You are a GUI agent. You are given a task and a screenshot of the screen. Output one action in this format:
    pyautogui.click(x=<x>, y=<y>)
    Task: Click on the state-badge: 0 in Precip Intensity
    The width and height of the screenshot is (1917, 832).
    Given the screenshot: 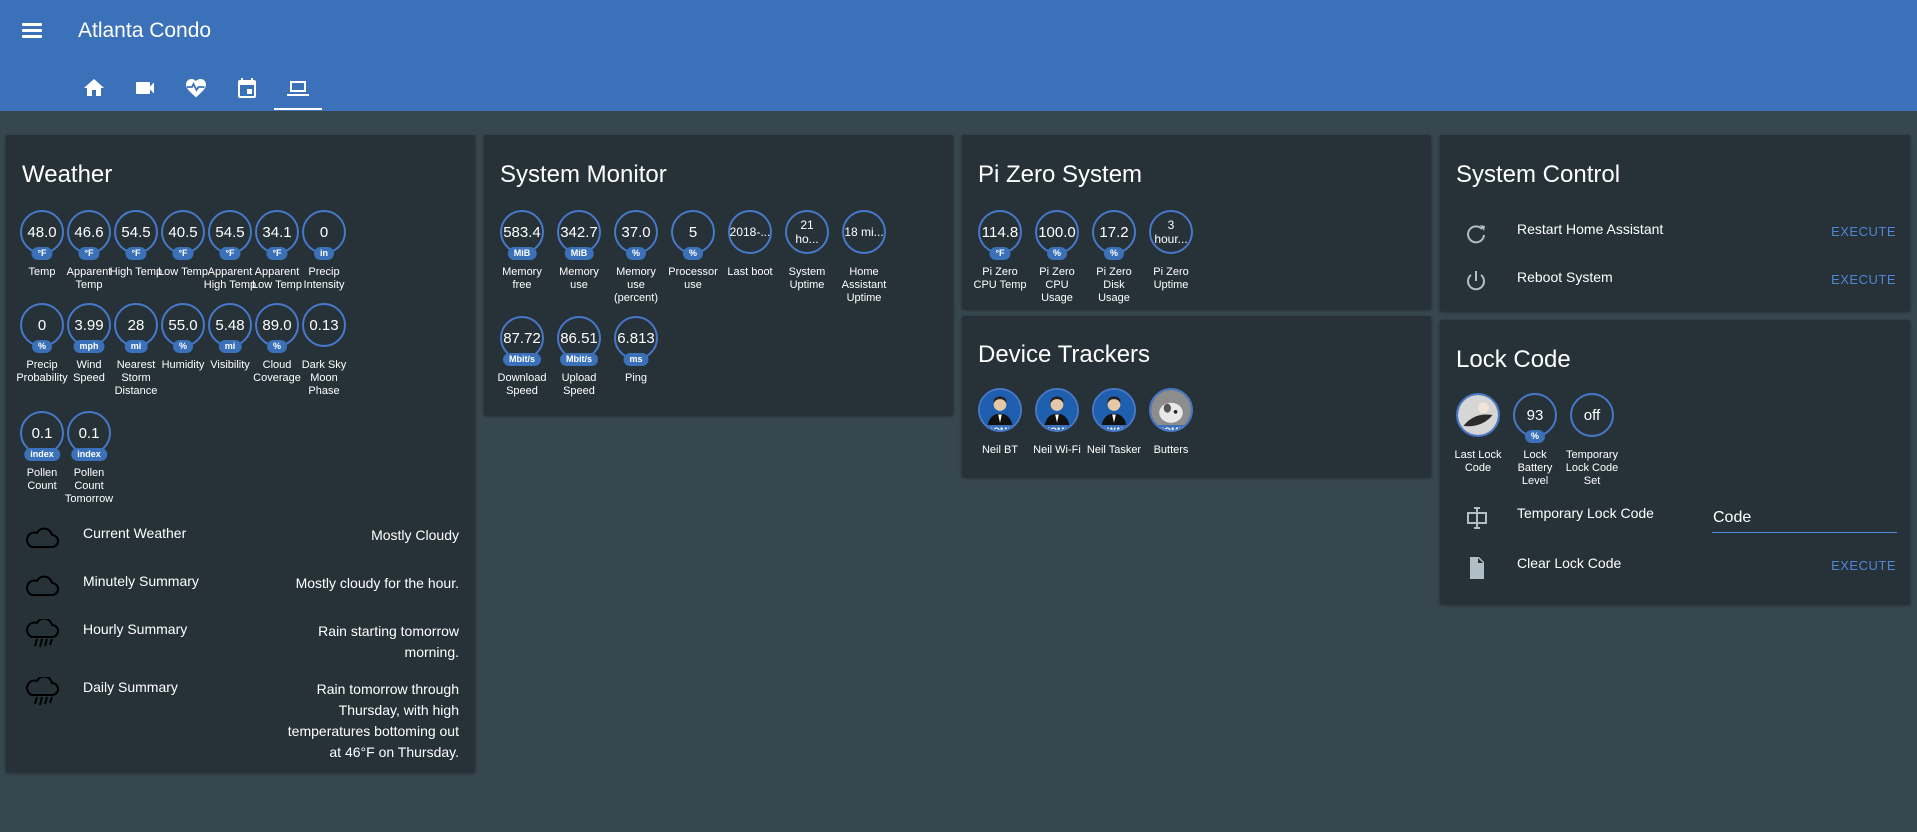 What is the action you would take?
    pyautogui.click(x=324, y=251)
    